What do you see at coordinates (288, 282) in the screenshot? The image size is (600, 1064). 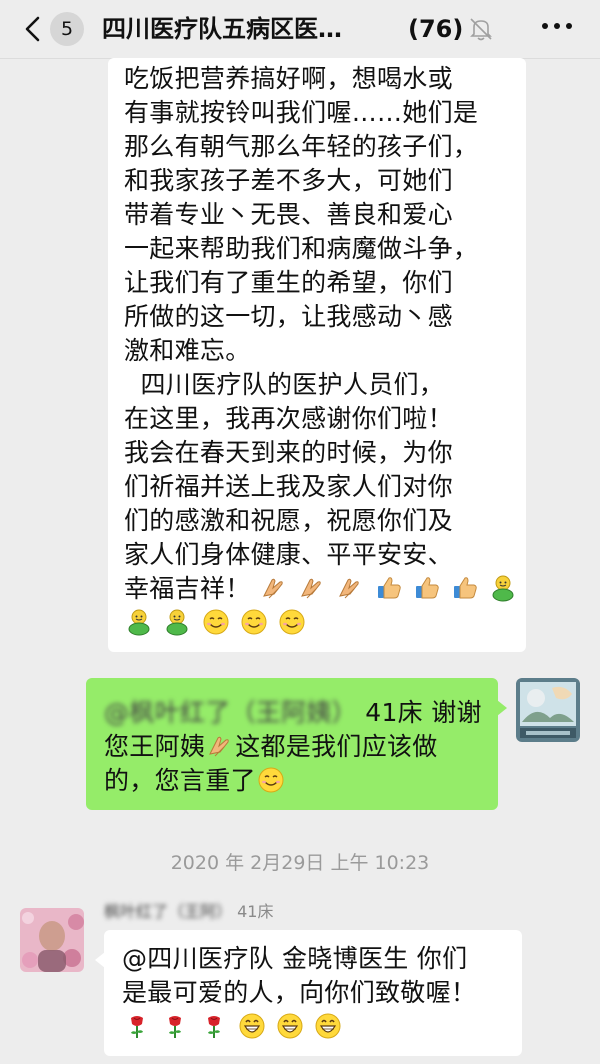 I see `message-line: 让我们有了重生的希望，你们` at bounding box center [288, 282].